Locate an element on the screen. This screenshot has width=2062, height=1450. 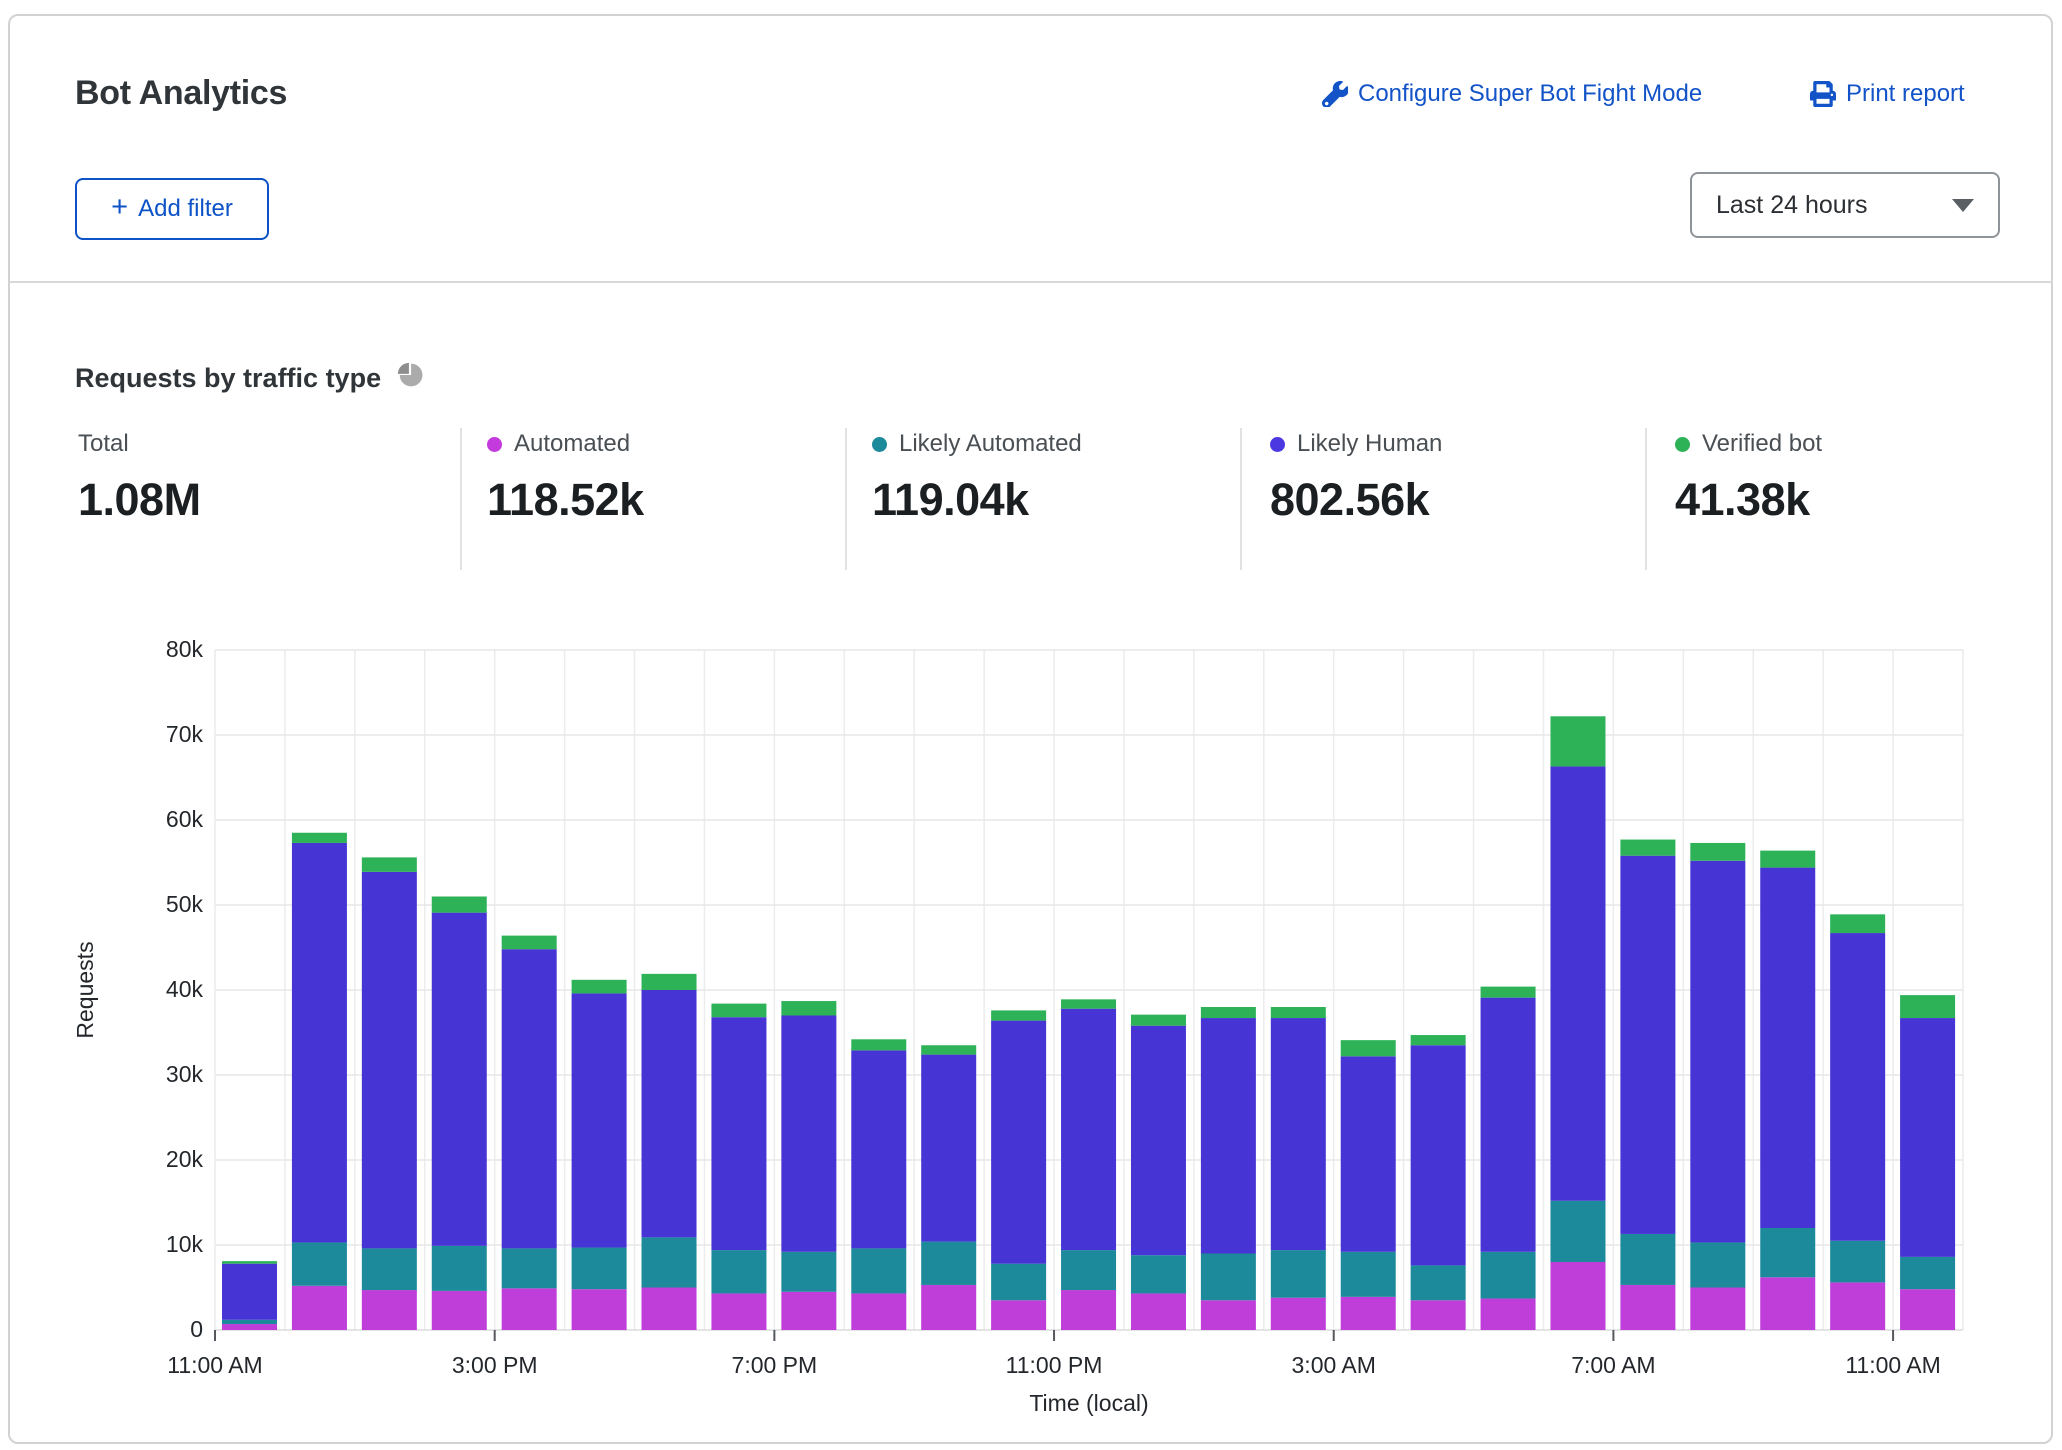
stat-verified-bot: Verified bot 41.38k is located at coordinates (1748, 478).